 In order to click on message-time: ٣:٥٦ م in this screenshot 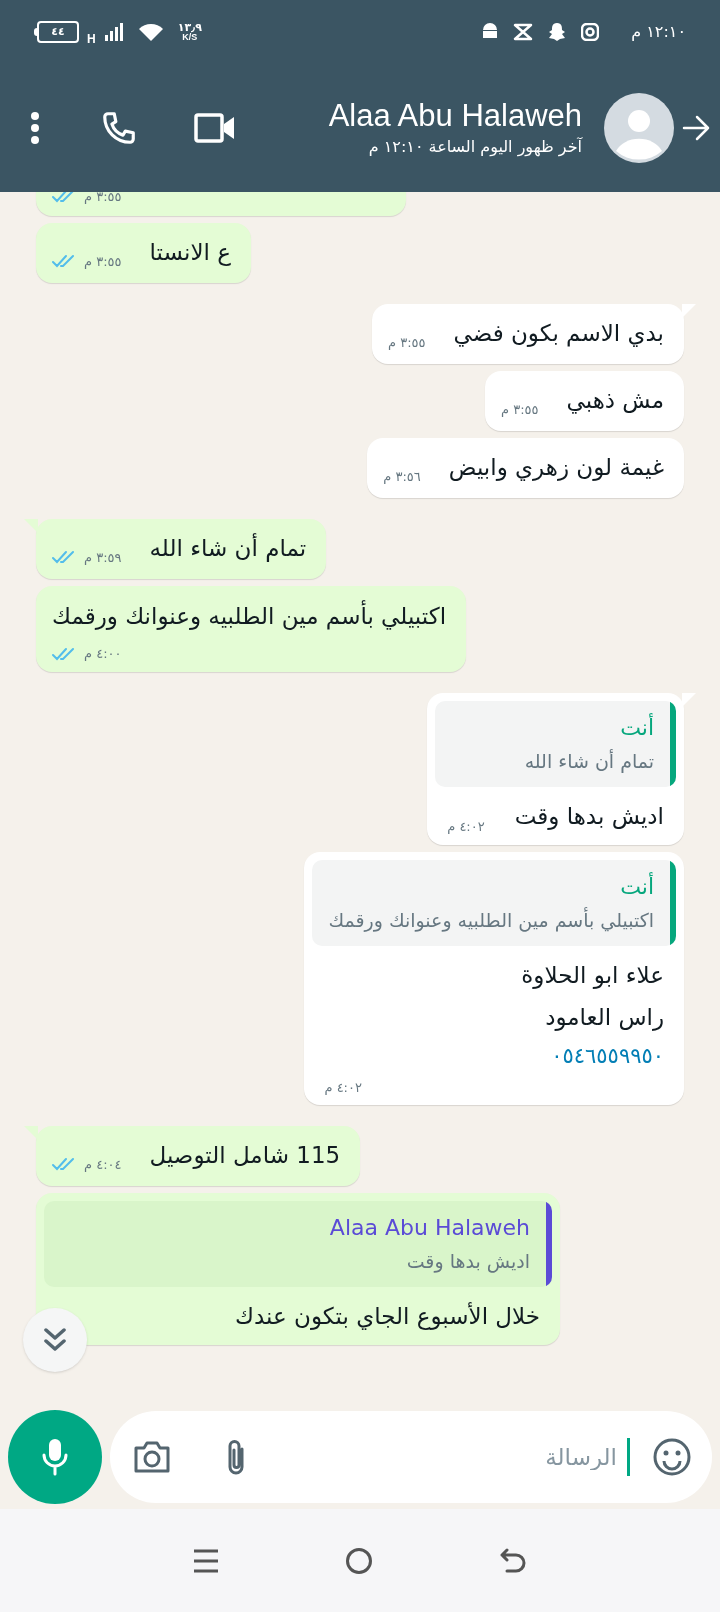, I will do `click(402, 476)`.